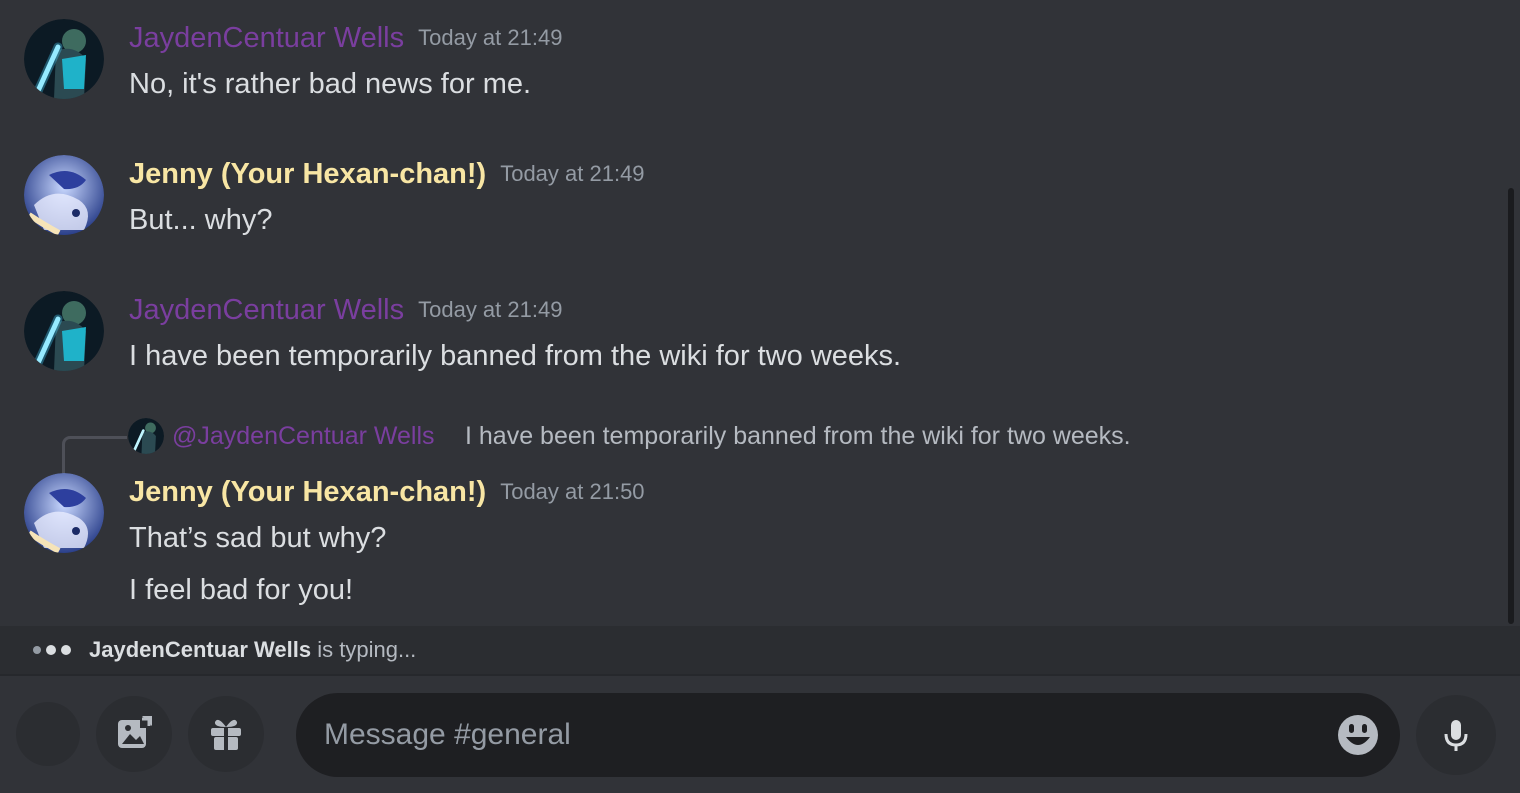 The width and height of the screenshot is (1520, 793). I want to click on message-text: I feel bad for you!, so click(241, 590).